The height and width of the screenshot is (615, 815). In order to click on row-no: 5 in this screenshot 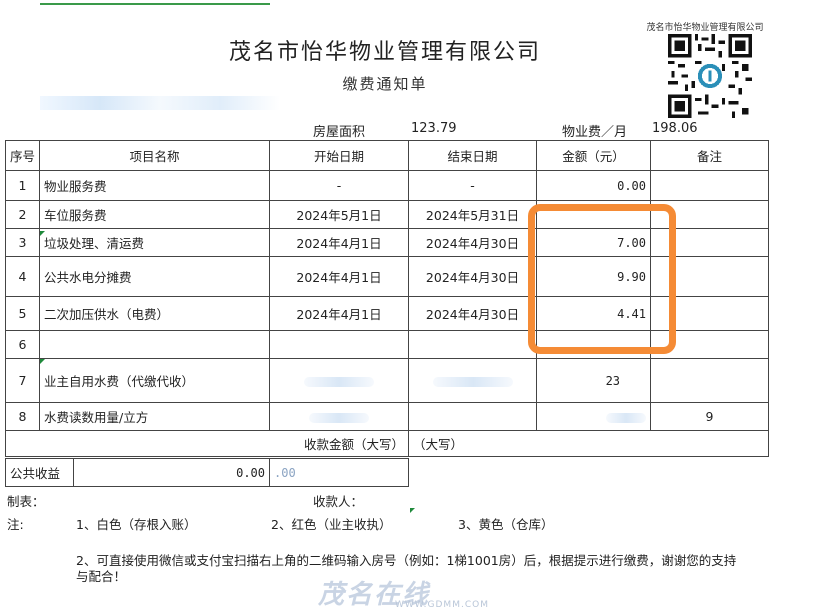, I will do `click(22, 313)`.